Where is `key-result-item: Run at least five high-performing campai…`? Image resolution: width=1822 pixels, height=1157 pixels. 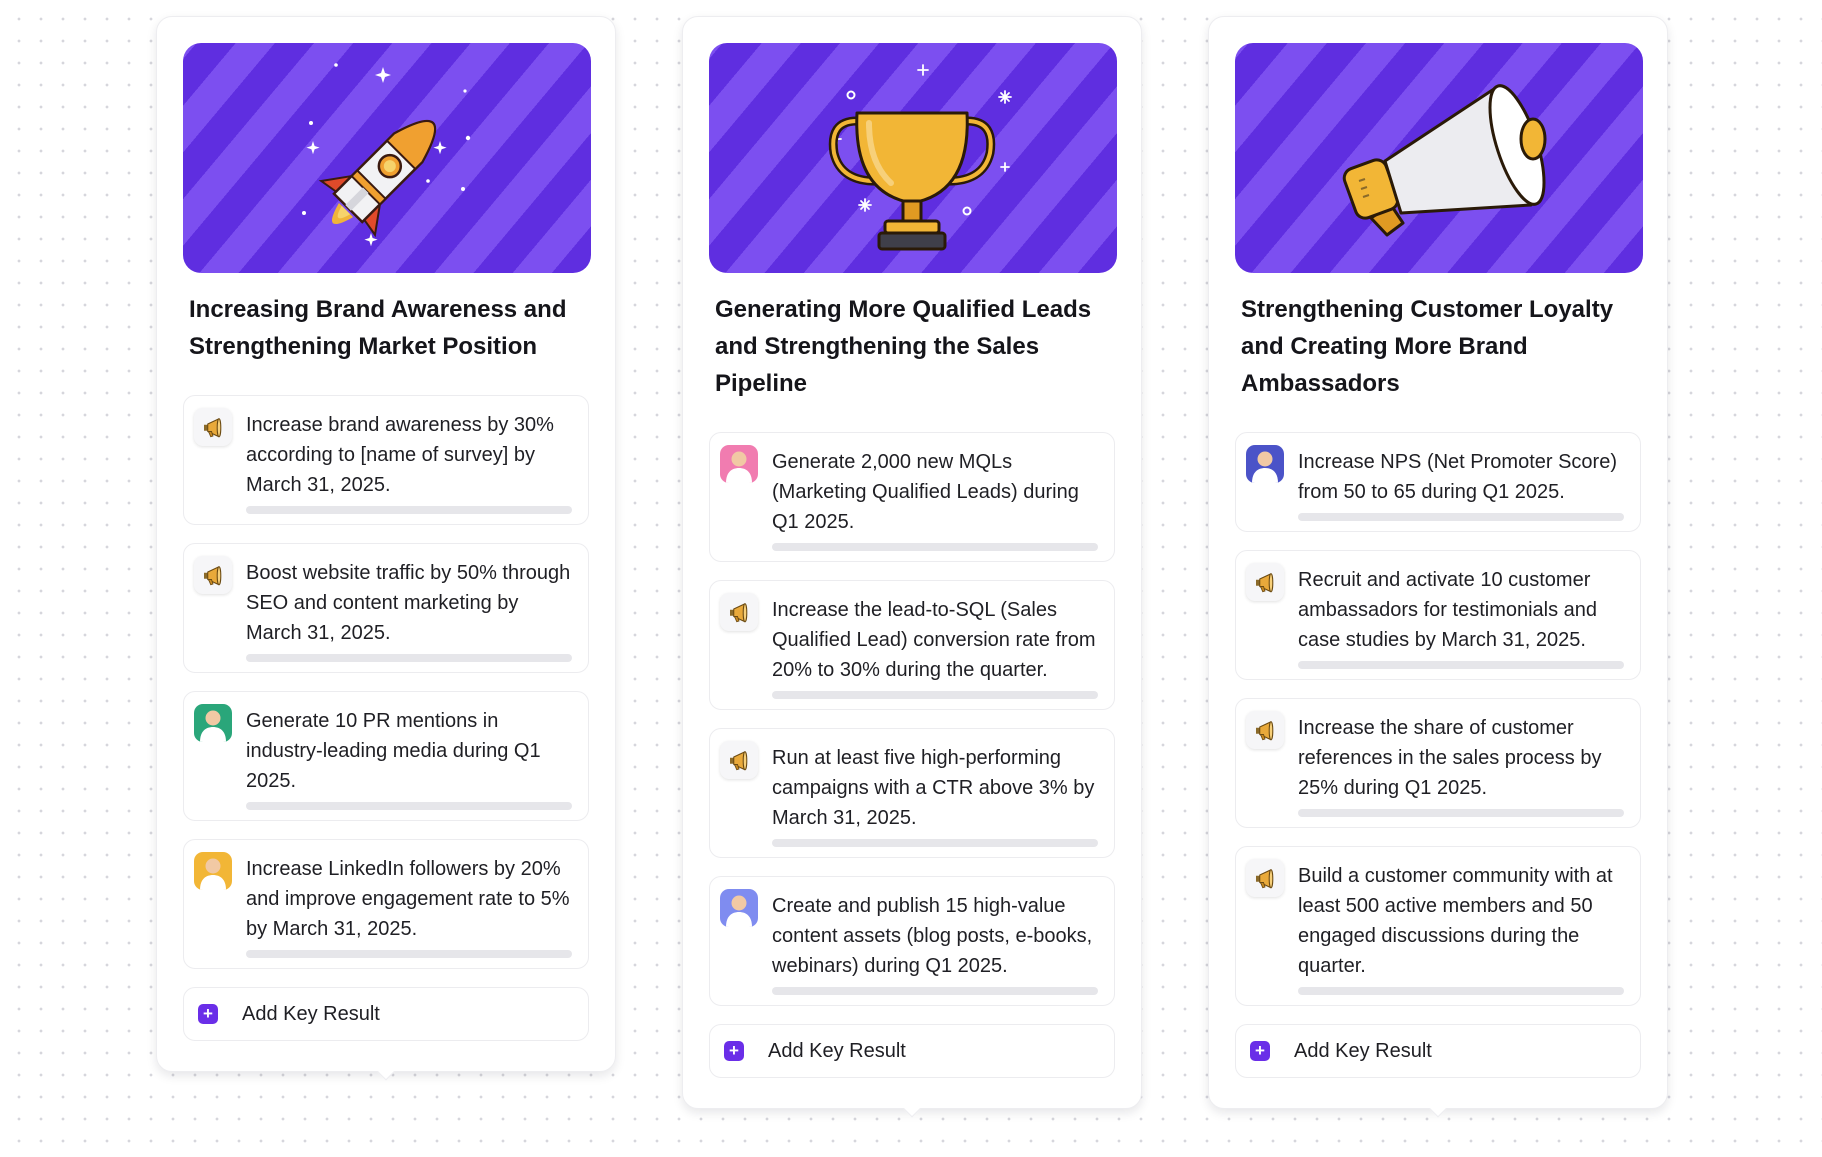
key-result-item: Run at least five high-performing campai… is located at coordinates (912, 793).